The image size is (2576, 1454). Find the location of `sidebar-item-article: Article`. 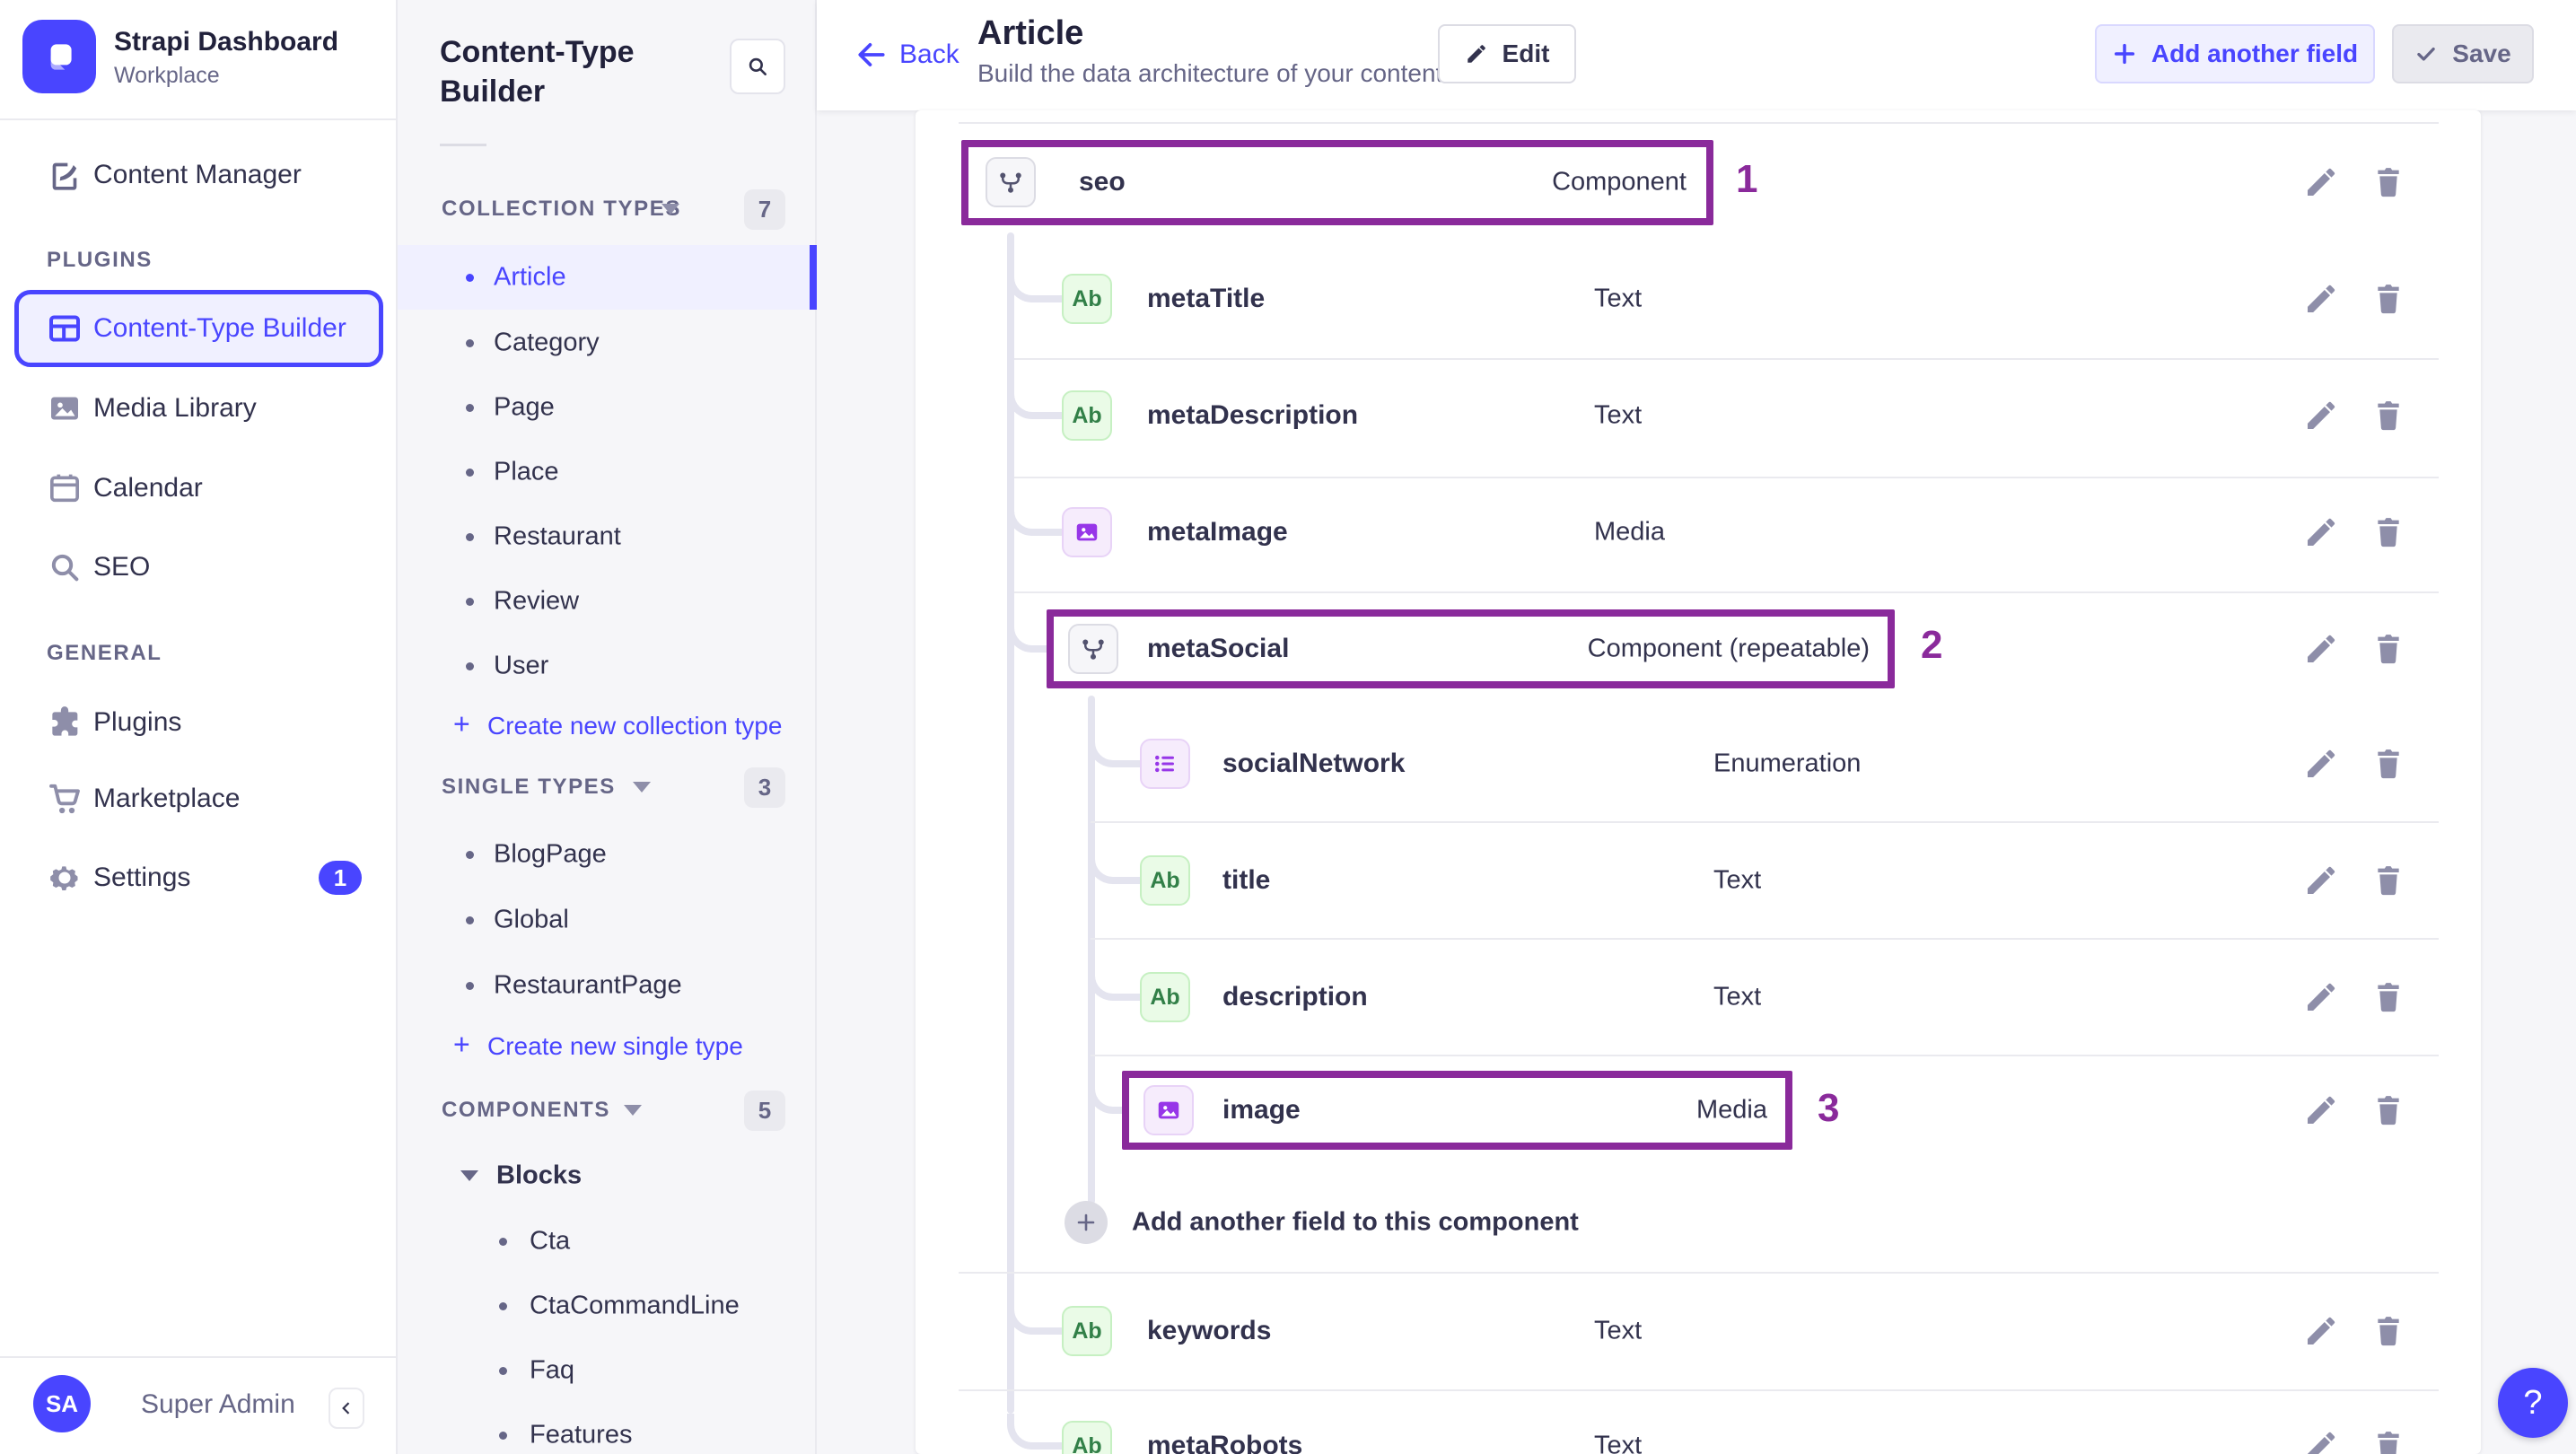

sidebar-item-article: Article is located at coordinates (530, 278).